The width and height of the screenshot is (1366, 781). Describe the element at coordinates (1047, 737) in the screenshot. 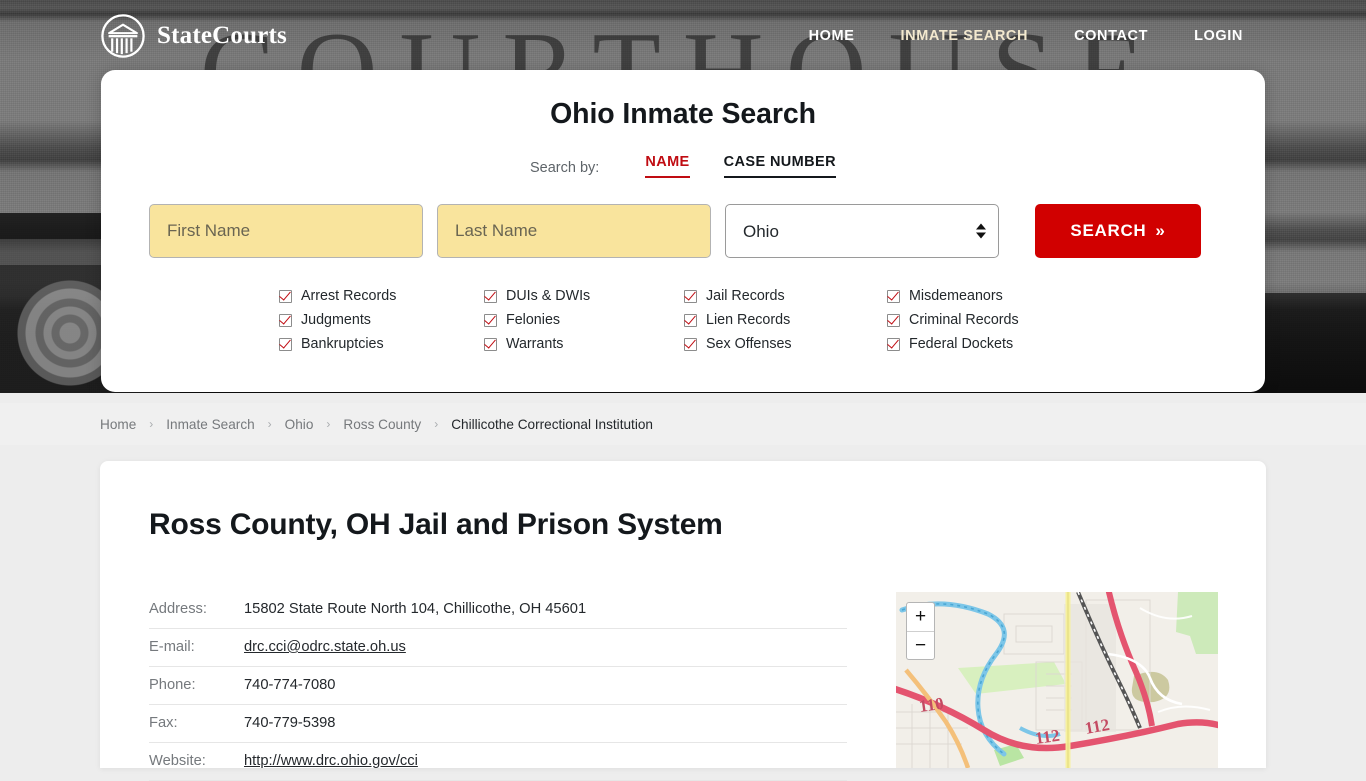

I see `svg-text: 112` at that location.